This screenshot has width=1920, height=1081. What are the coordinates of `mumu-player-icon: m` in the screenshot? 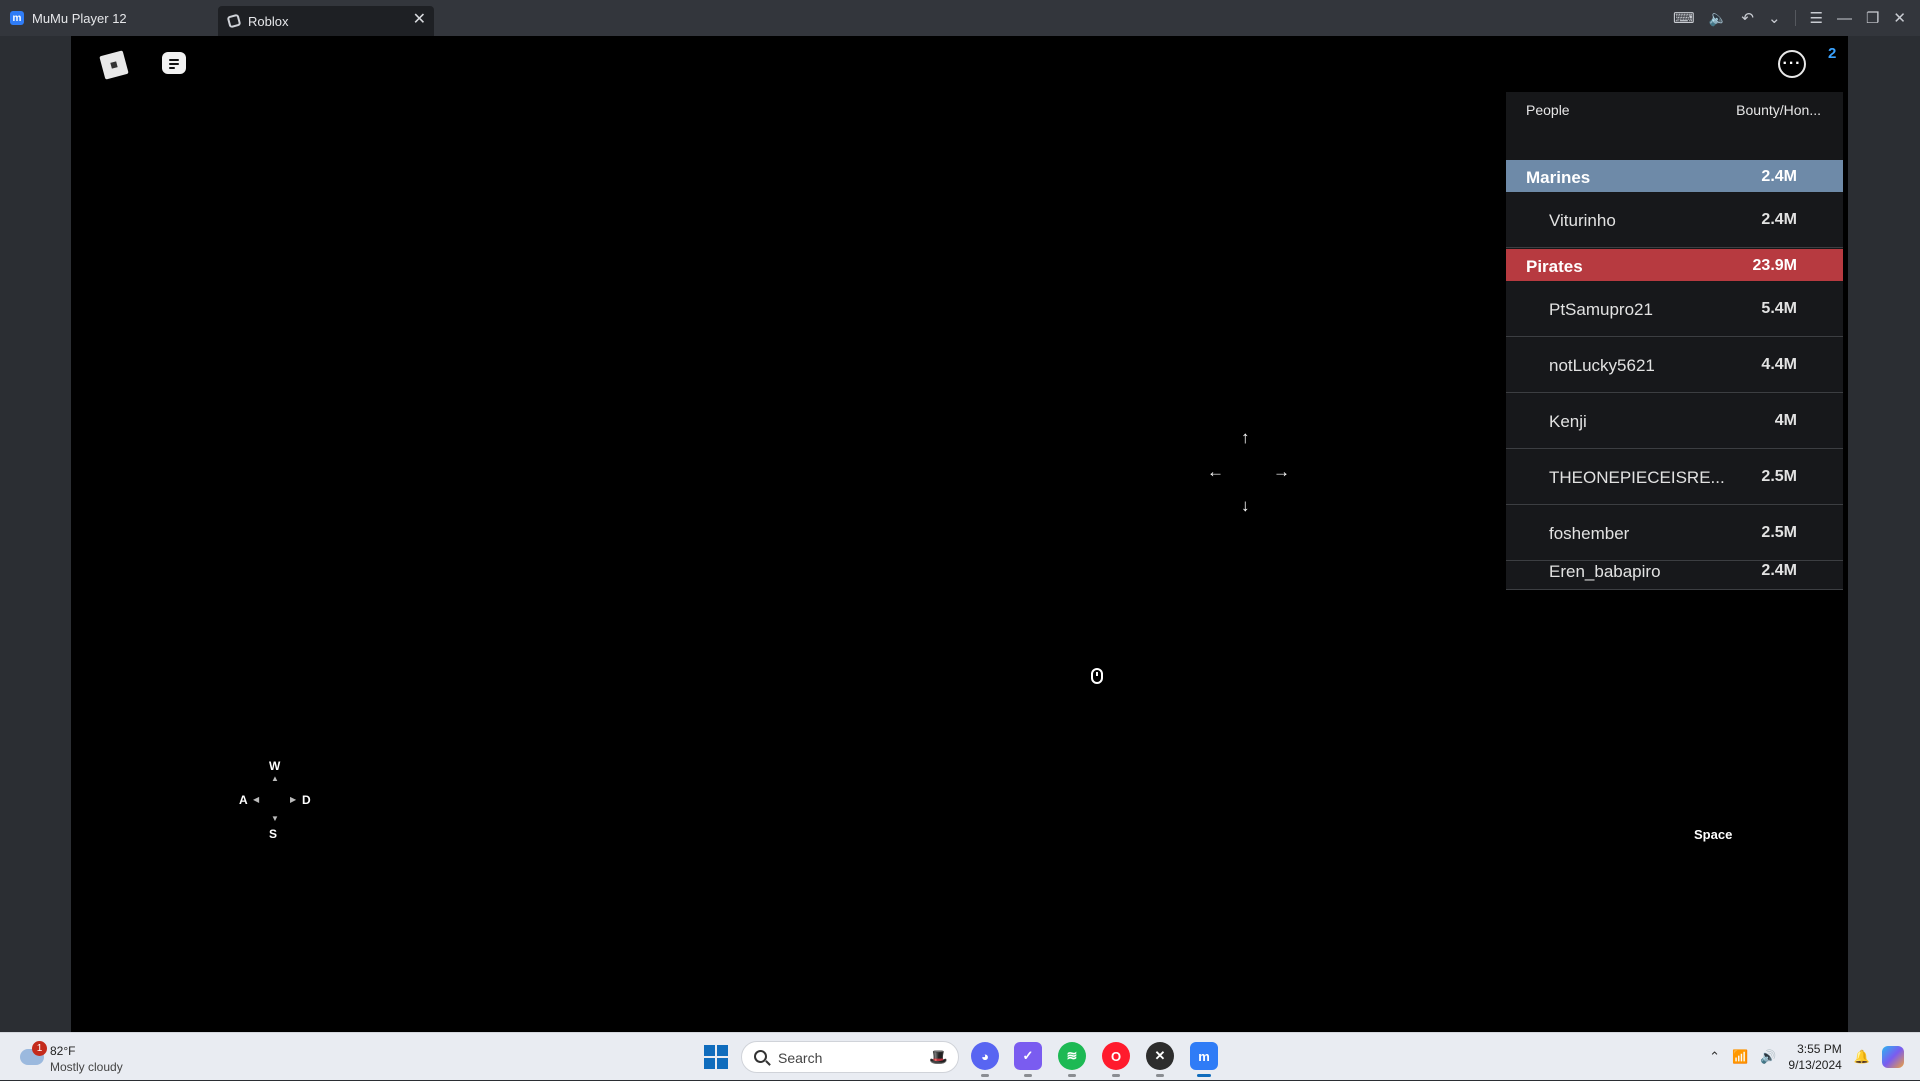 It's located at (1204, 1059).